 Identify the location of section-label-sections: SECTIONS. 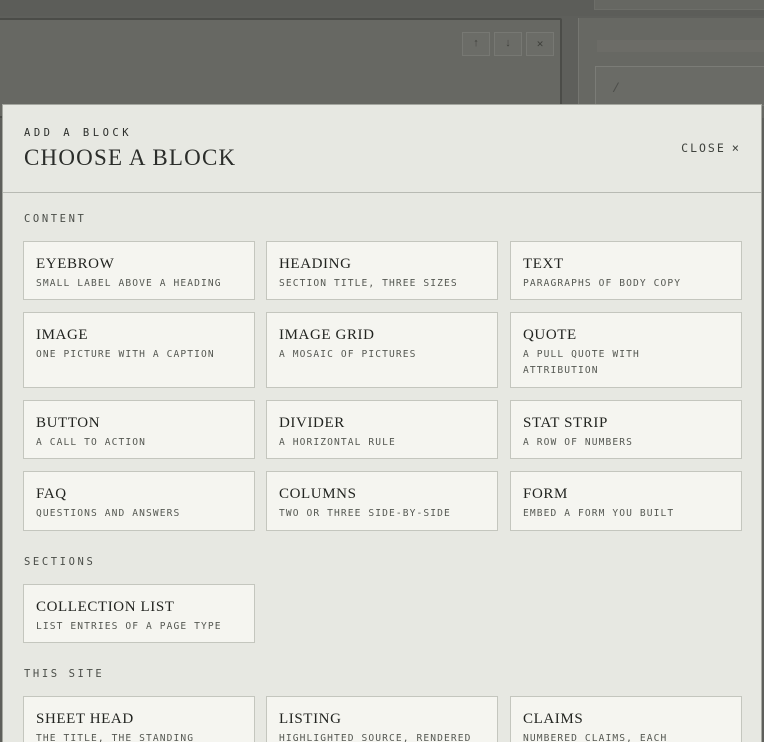
(60, 562).